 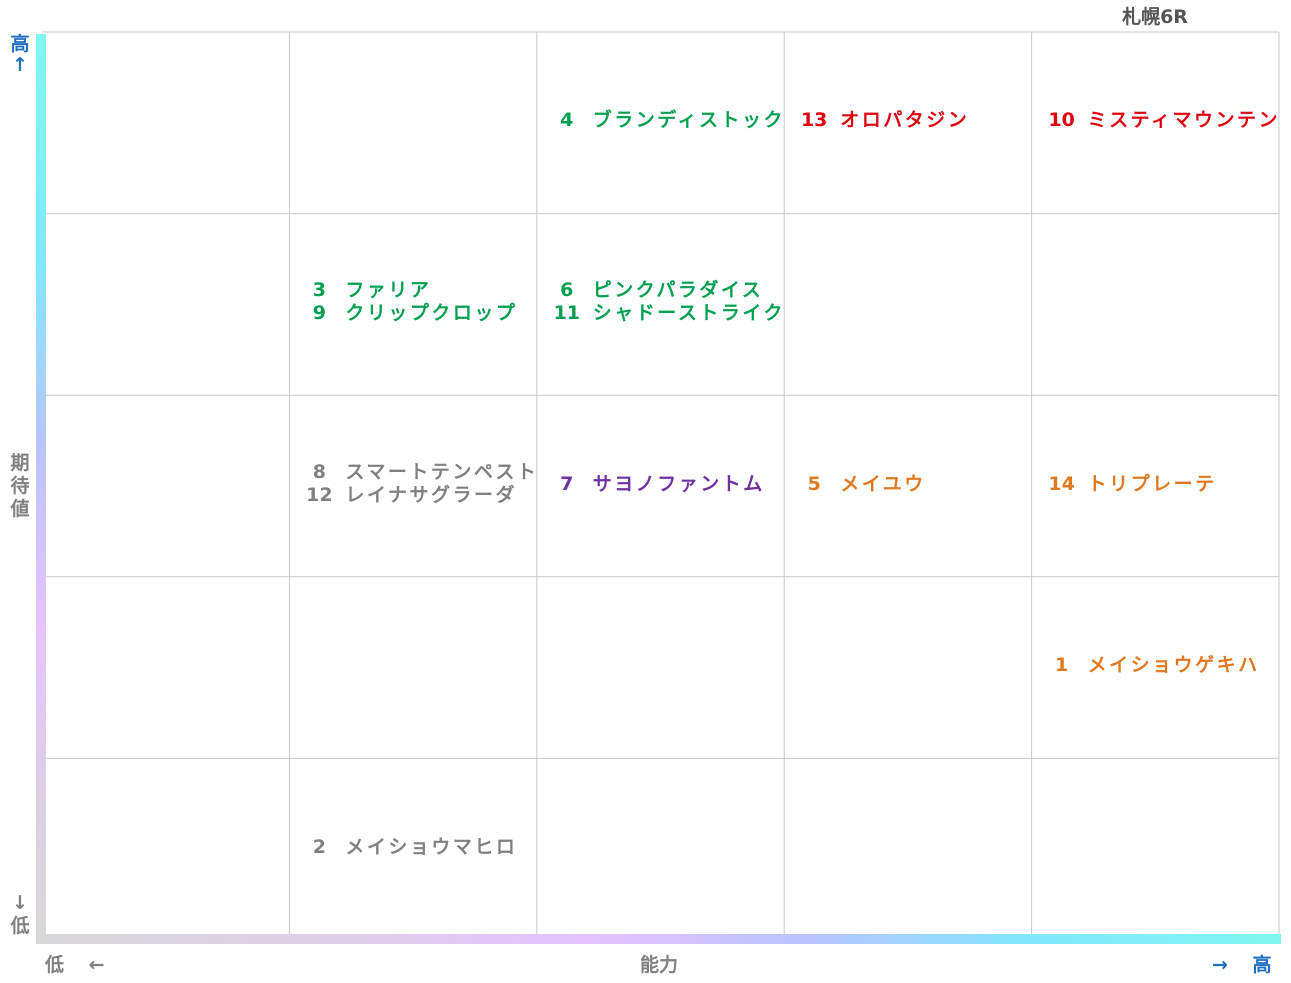 What do you see at coordinates (1183, 120) in the screenshot?
I see `horse-name: ミスティマウンテン` at bounding box center [1183, 120].